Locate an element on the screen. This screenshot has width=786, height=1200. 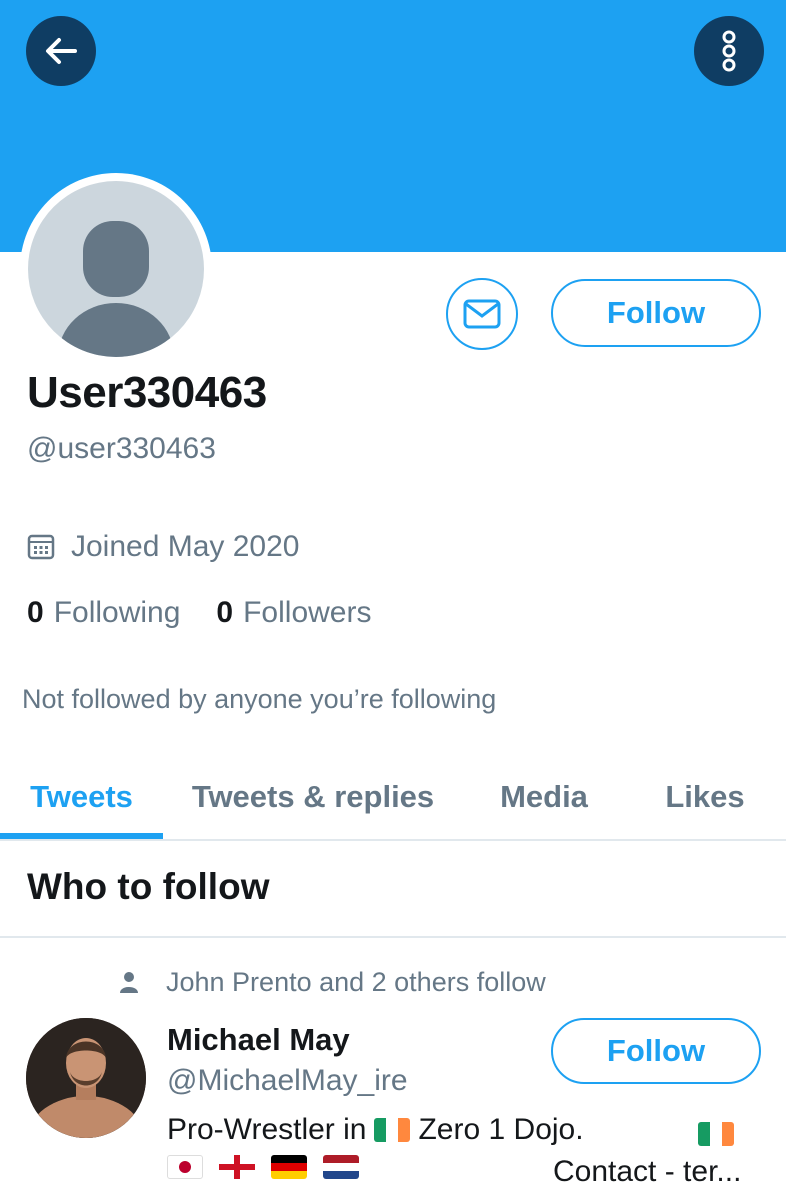
joined-date: Joined May 2020 is located at coordinates (163, 547).